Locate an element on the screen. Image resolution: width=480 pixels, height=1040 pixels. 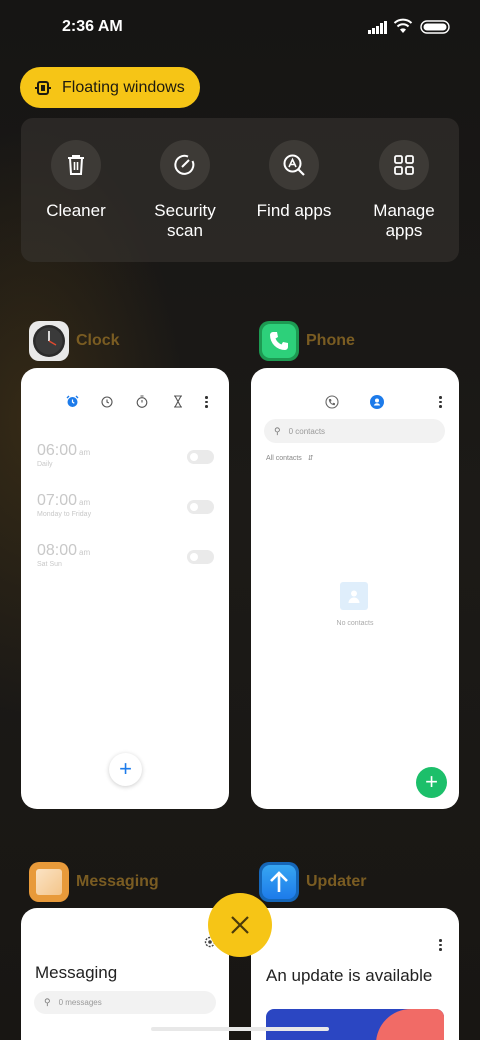
updater-more-menu-icon is located at coordinates (440, 945).